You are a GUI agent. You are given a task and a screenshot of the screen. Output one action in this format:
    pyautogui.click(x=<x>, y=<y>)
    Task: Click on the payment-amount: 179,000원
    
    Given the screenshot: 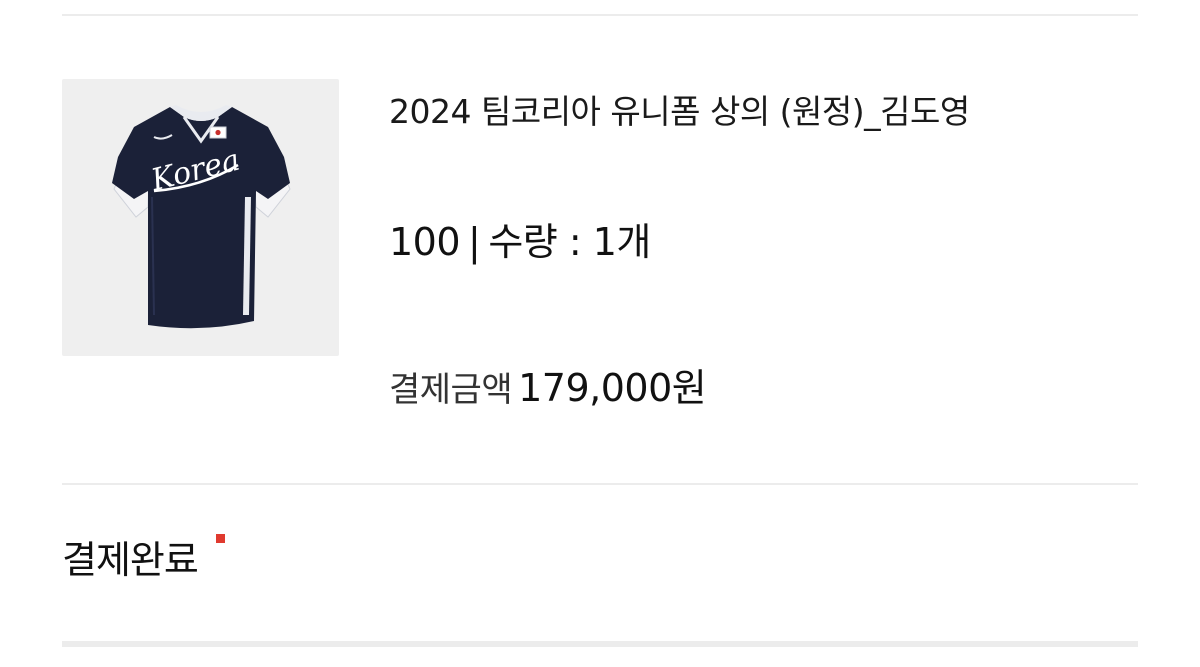 What is the action you would take?
    pyautogui.click(x=612, y=388)
    